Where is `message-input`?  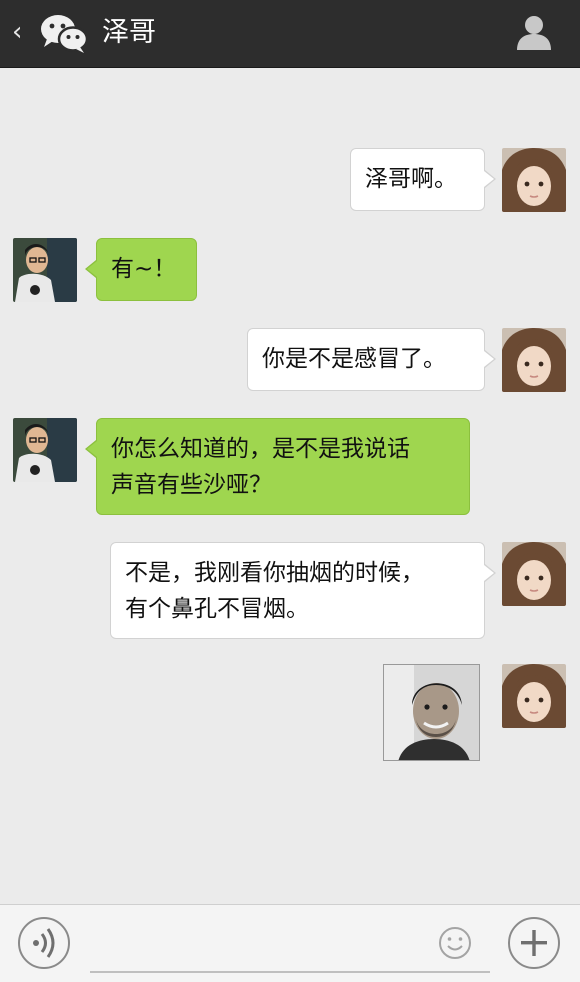
message-input is located at coordinates (290, 943).